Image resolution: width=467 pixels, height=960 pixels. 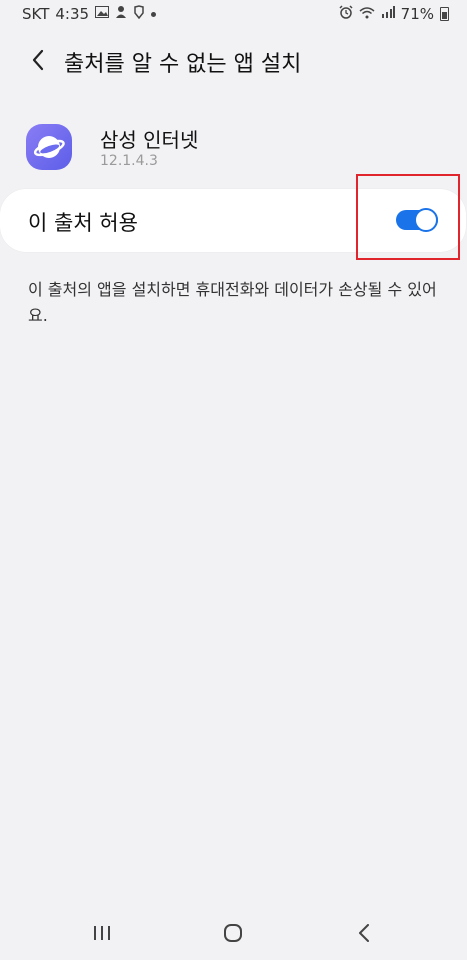 I want to click on accessibility-icon, so click(x=139, y=14).